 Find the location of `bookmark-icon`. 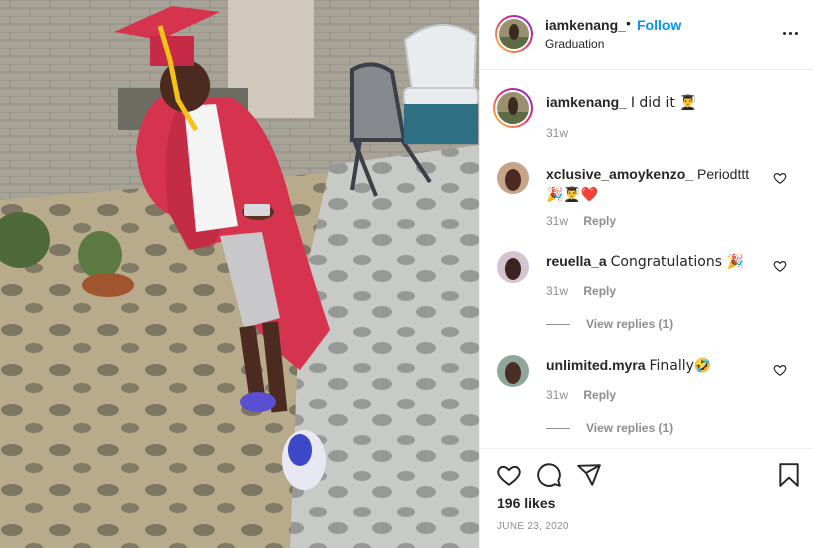

bookmark-icon is located at coordinates (789, 475).